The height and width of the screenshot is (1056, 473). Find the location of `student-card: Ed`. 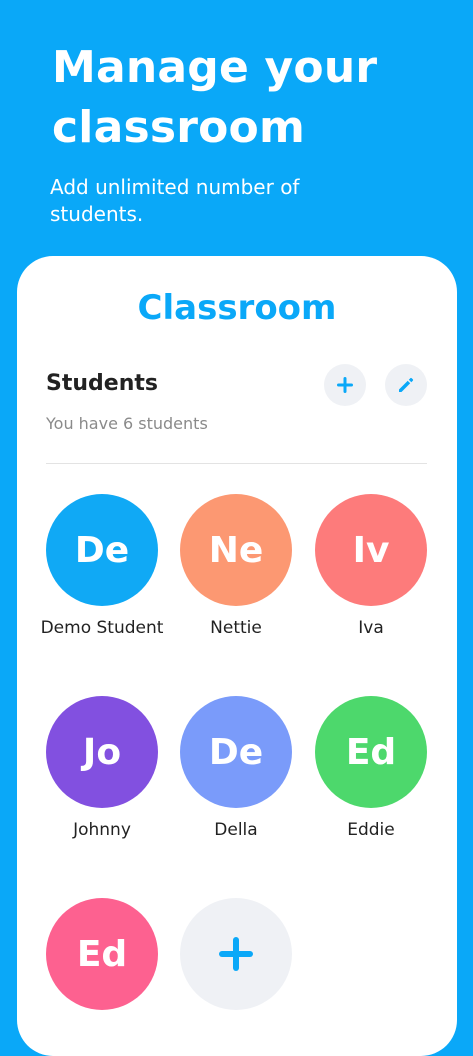

student-card: Ed is located at coordinates (102, 954).